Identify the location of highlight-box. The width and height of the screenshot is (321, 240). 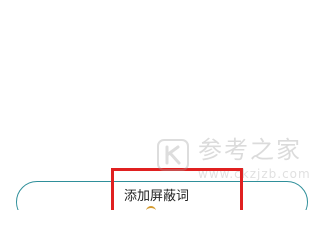
(177, 189).